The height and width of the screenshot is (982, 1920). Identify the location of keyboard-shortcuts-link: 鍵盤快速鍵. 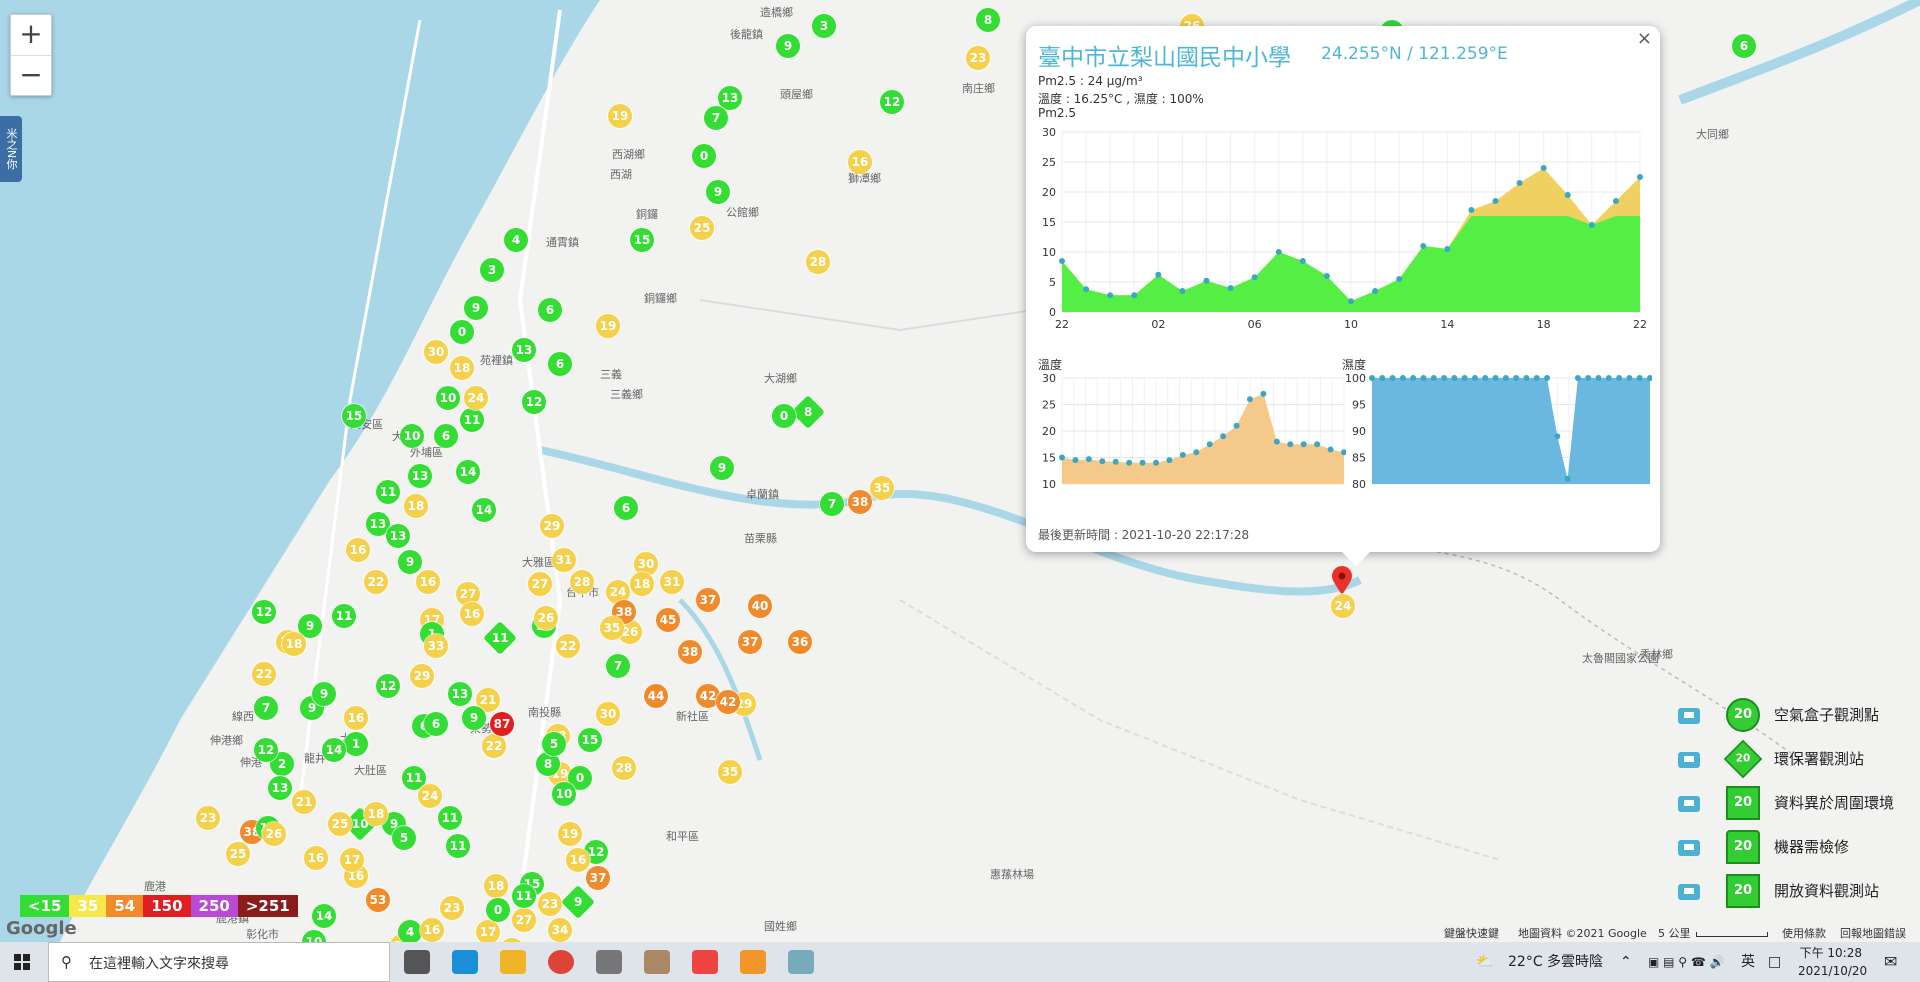
(1471, 933).